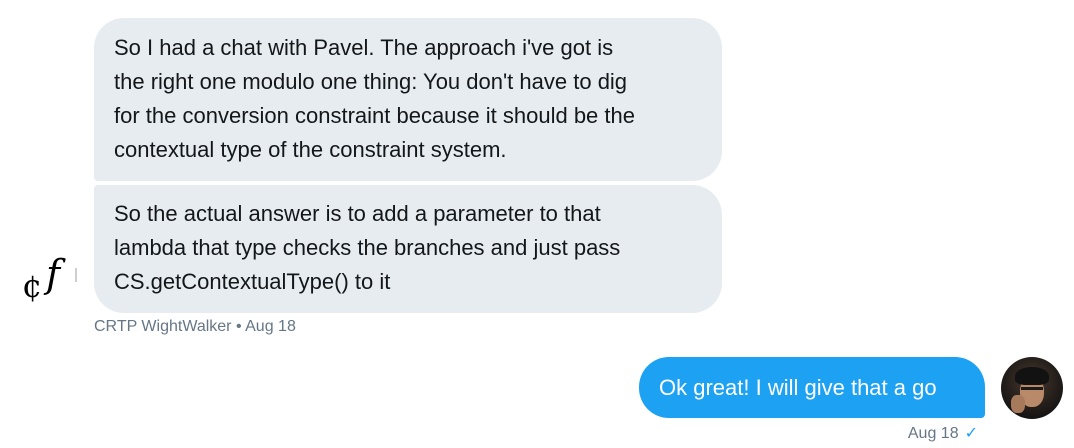 The image size is (1074, 448). Describe the element at coordinates (76, 275) in the screenshot. I see `avatar-decoration` at that location.